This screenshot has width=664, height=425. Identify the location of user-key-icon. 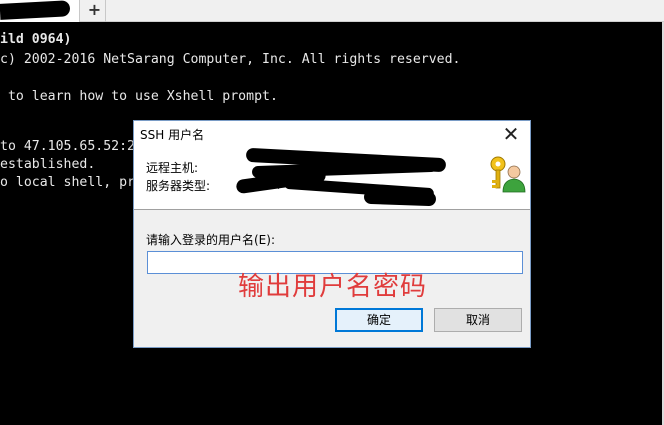
(508, 174).